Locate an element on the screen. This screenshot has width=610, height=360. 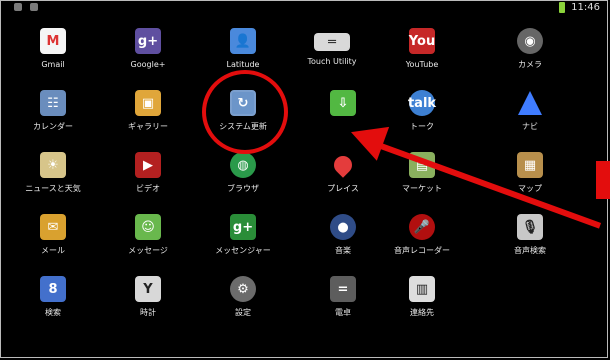
app-video: ▶ ビデオ is located at coordinates (148, 176).